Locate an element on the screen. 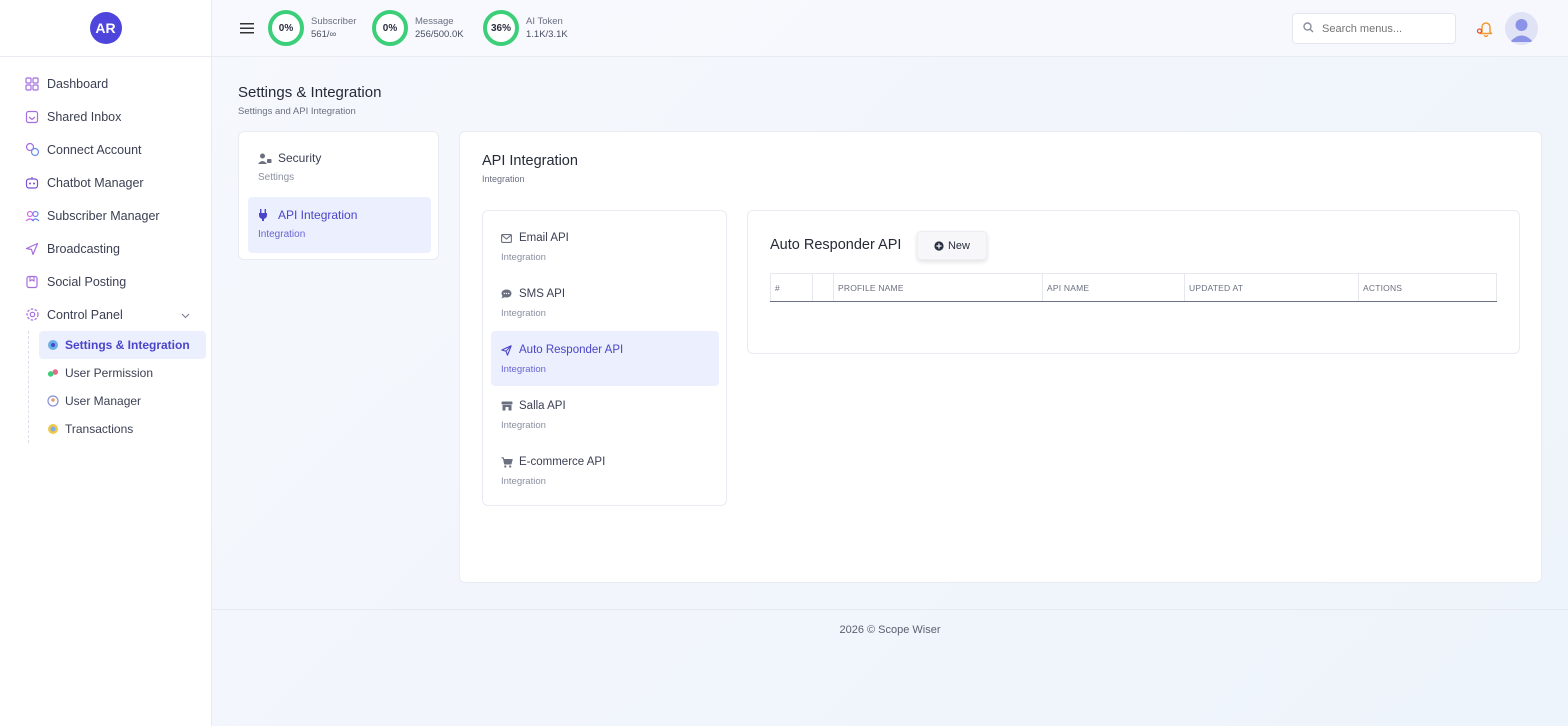 The height and width of the screenshot is (726, 1568). sidebar-item-label: Shared Inbox is located at coordinates (84, 116).